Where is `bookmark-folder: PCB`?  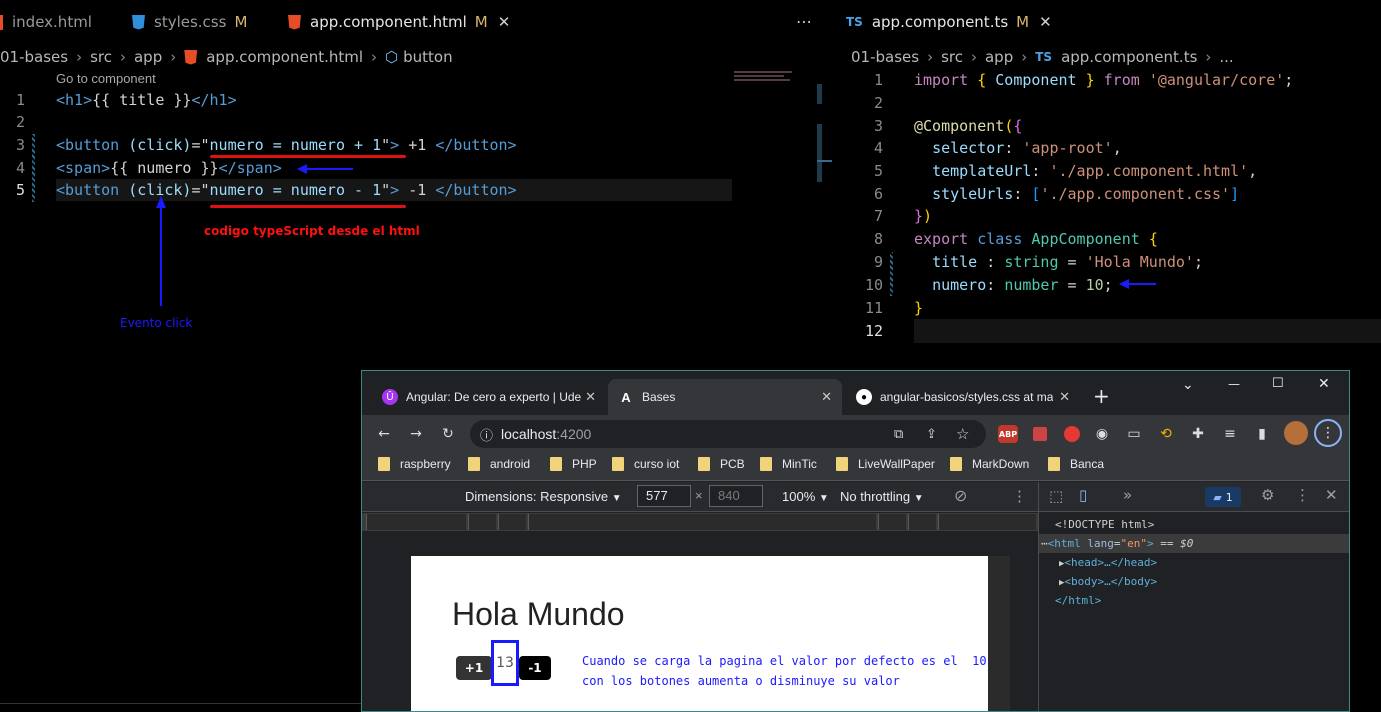
bookmark-folder: PCB is located at coordinates (721, 464).